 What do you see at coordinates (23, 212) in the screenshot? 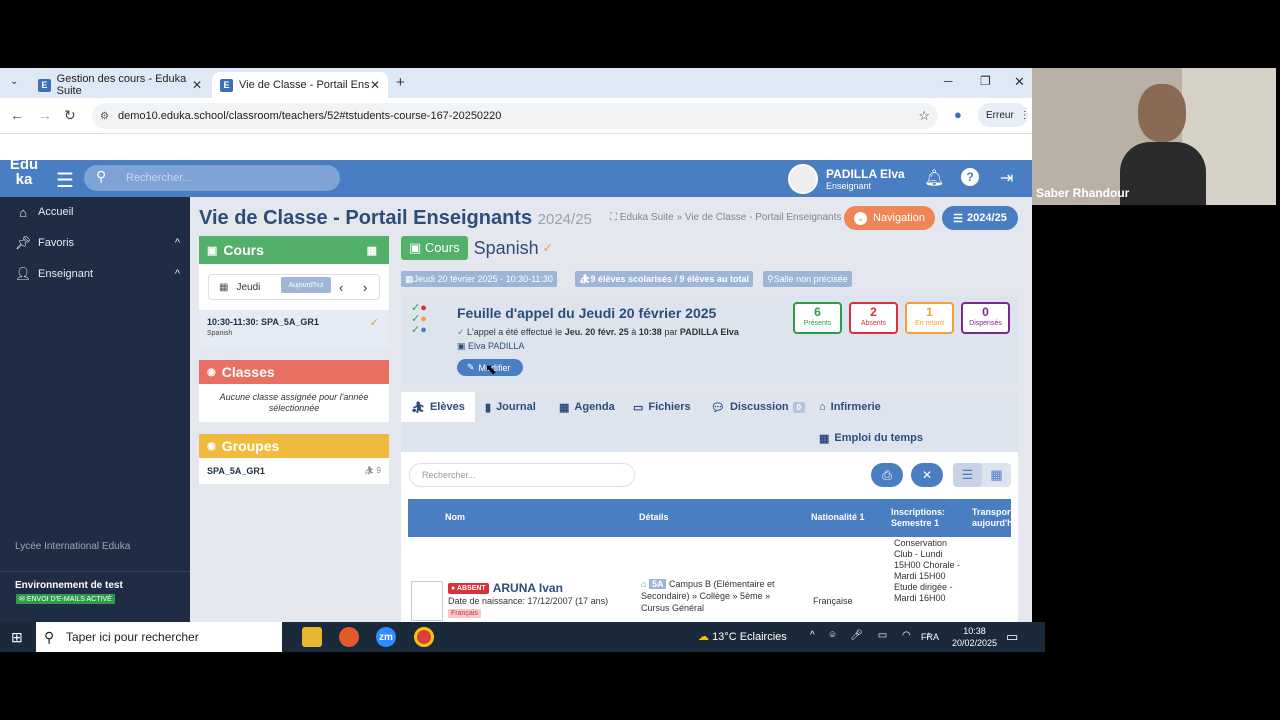
I see `home-icon: ⌂` at bounding box center [23, 212].